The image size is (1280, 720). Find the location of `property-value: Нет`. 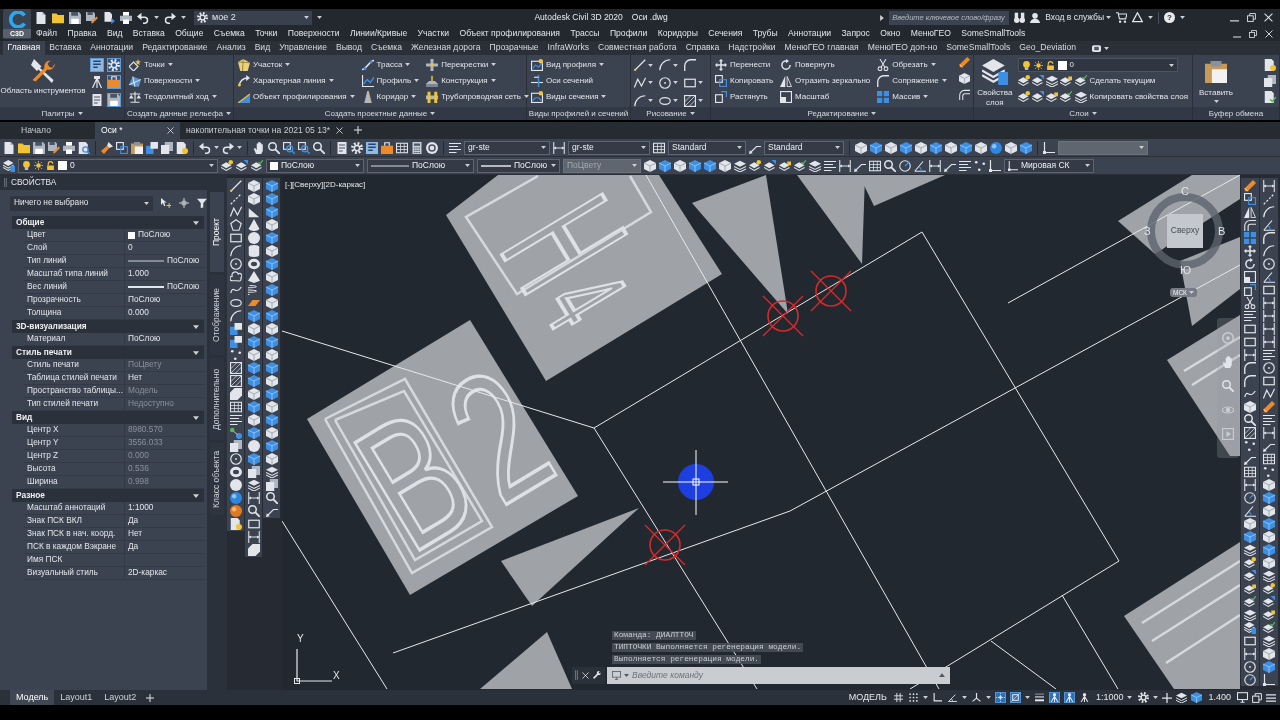

property-value: Нет is located at coordinates (164, 378).